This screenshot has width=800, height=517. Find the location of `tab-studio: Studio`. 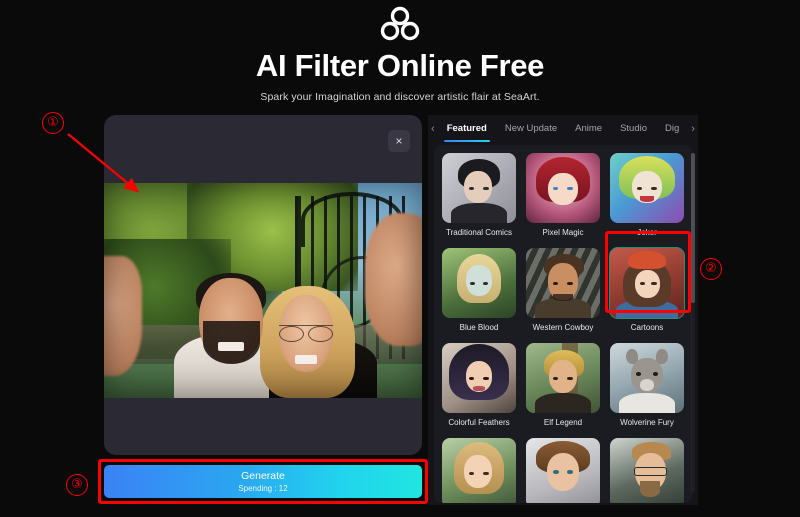

tab-studio: Studio is located at coordinates (633, 129).